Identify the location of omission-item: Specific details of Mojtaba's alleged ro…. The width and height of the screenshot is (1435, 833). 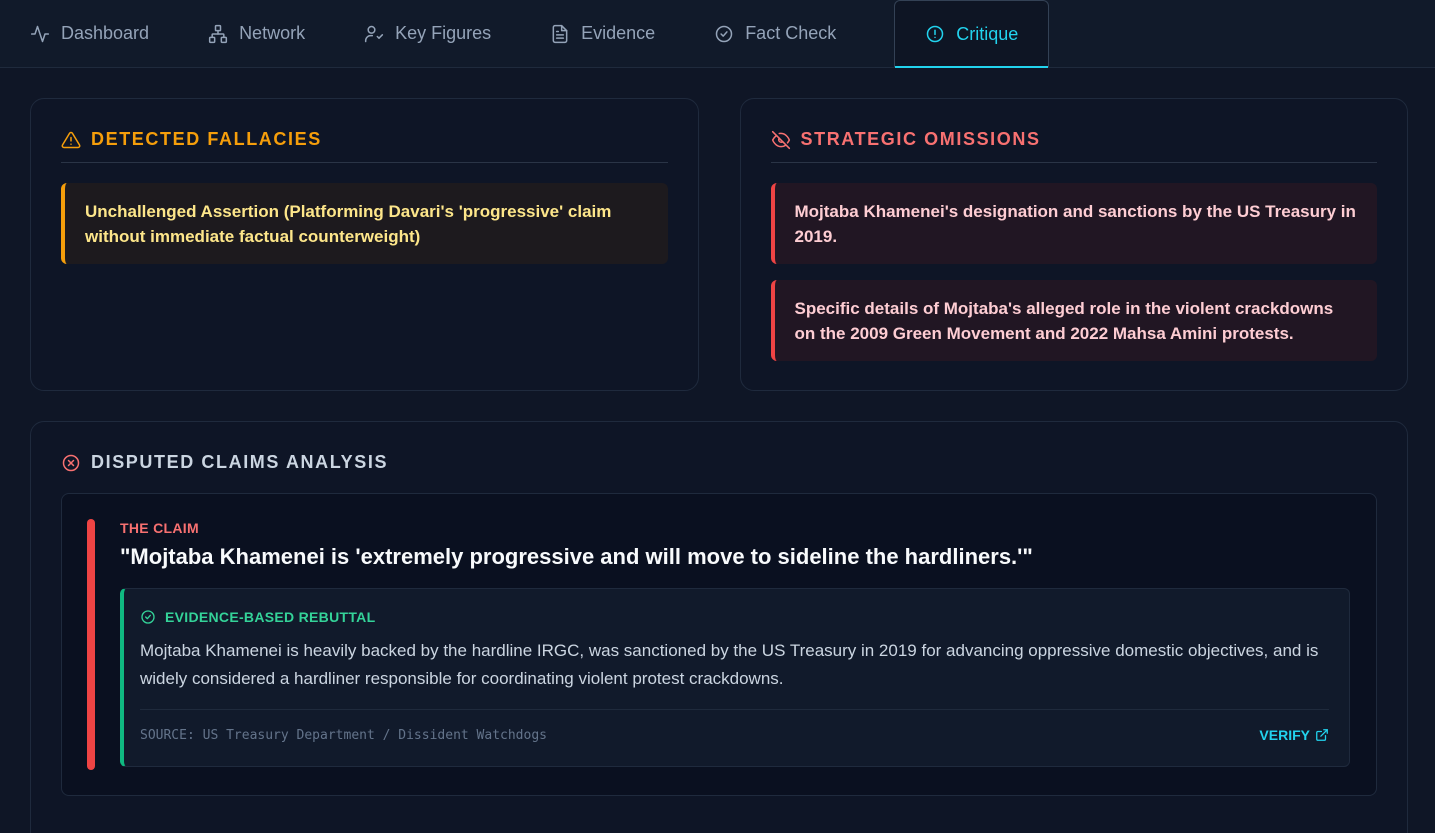
(1073, 320).